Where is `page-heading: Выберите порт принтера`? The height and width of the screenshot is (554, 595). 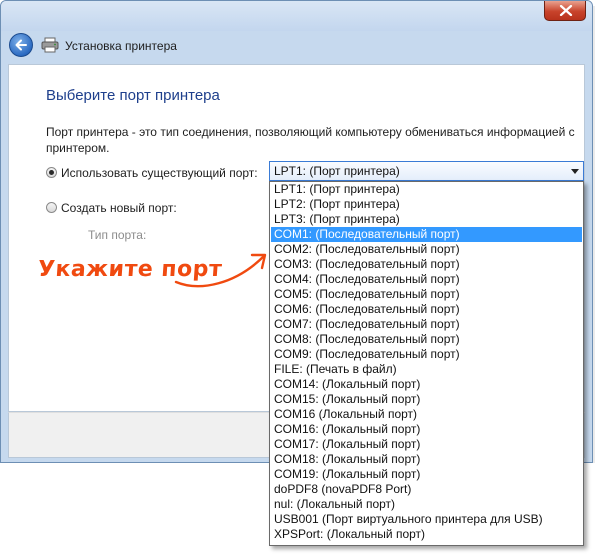 page-heading: Выберите порт принтера is located at coordinates (133, 95).